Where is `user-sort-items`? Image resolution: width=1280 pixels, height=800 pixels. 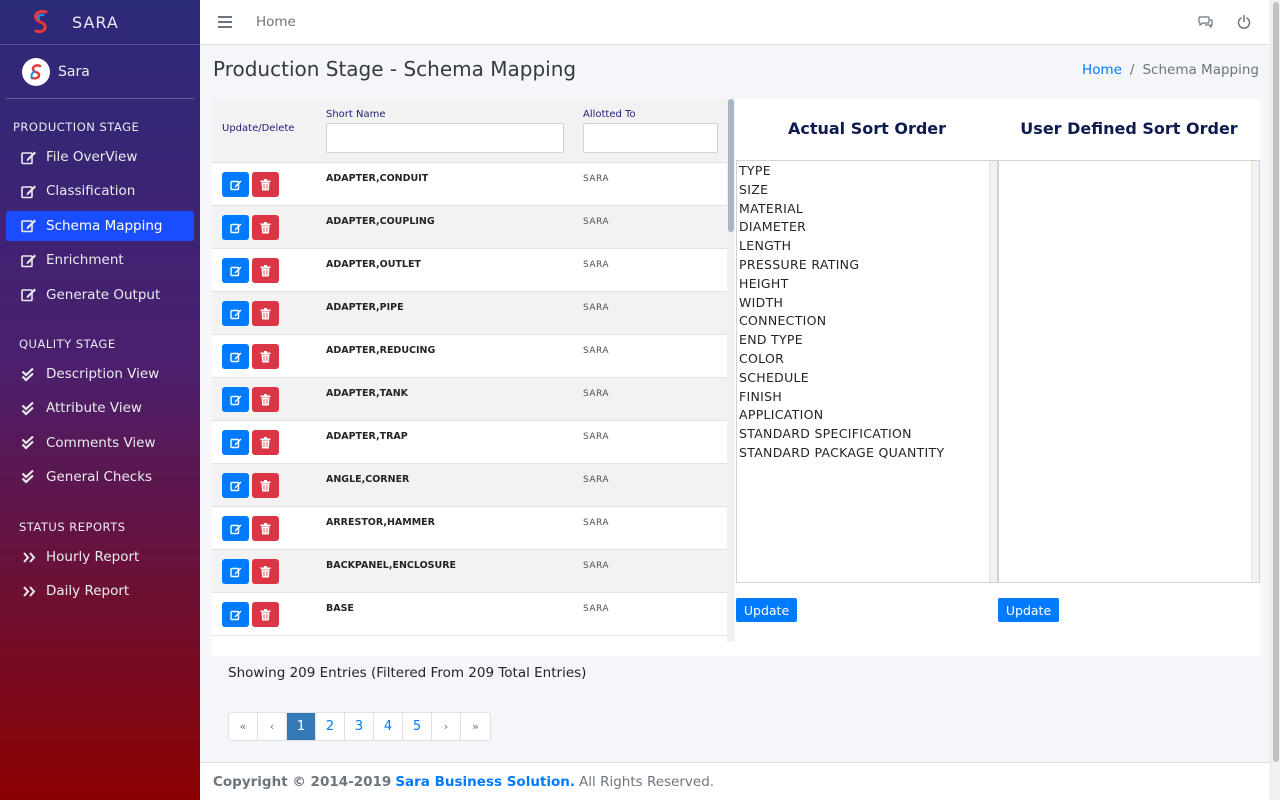 user-sort-items is located at coordinates (1129, 161).